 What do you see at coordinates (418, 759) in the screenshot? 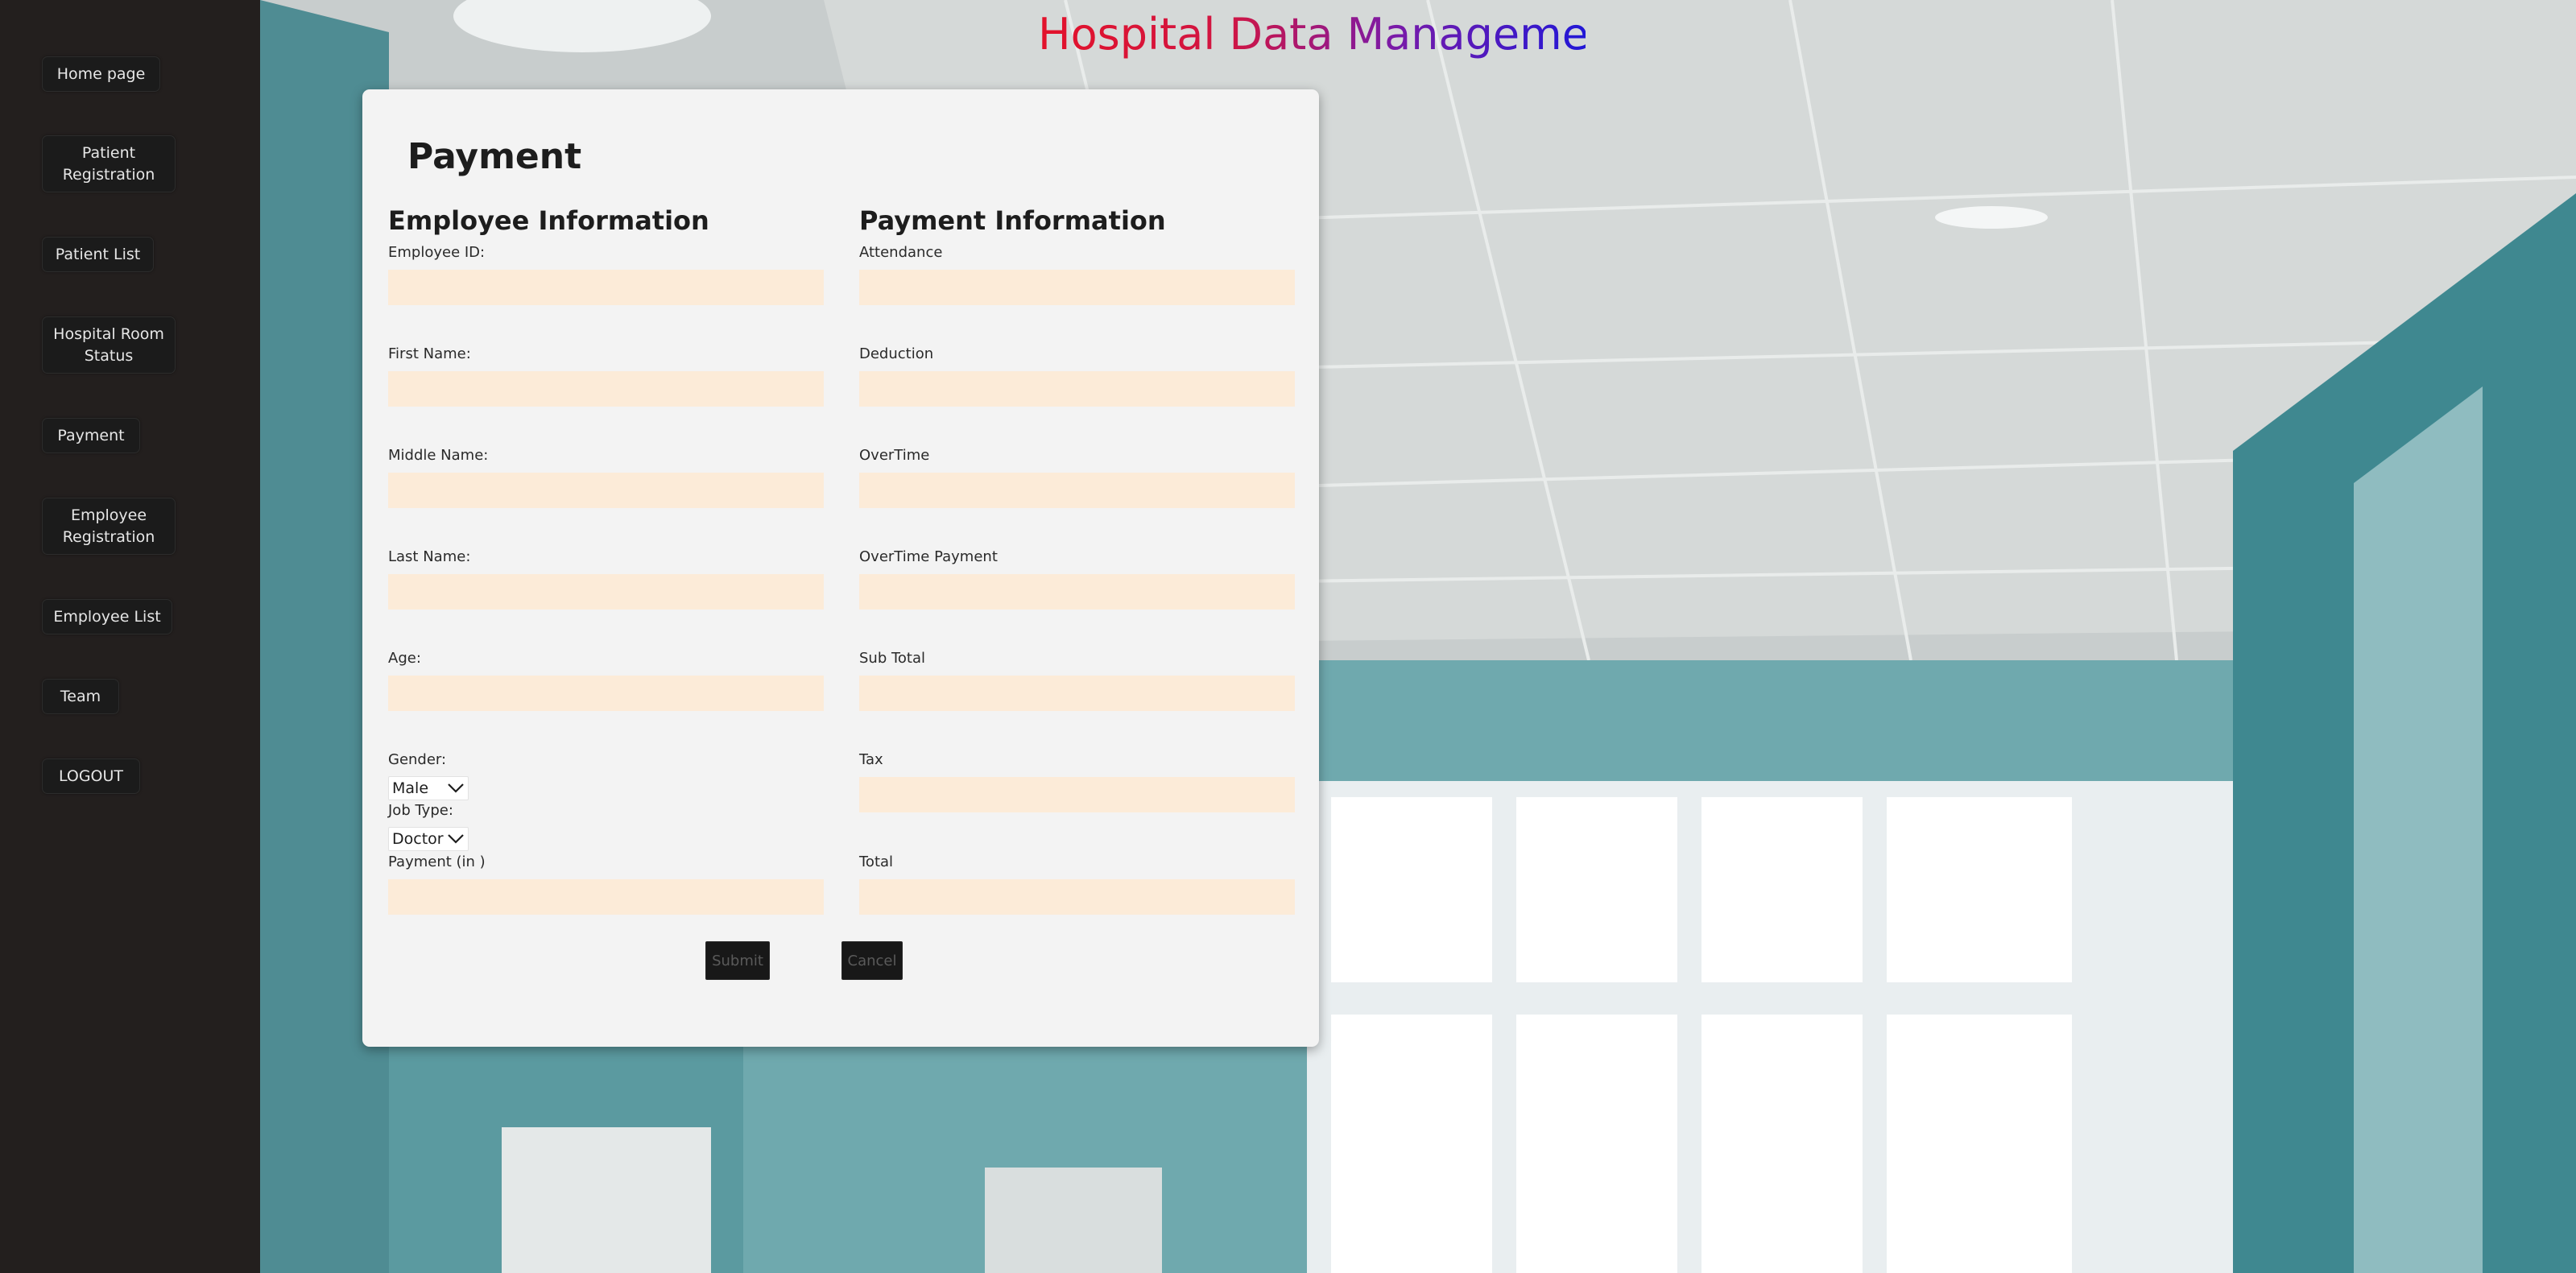
I see `gender-label: Gender:` at bounding box center [418, 759].